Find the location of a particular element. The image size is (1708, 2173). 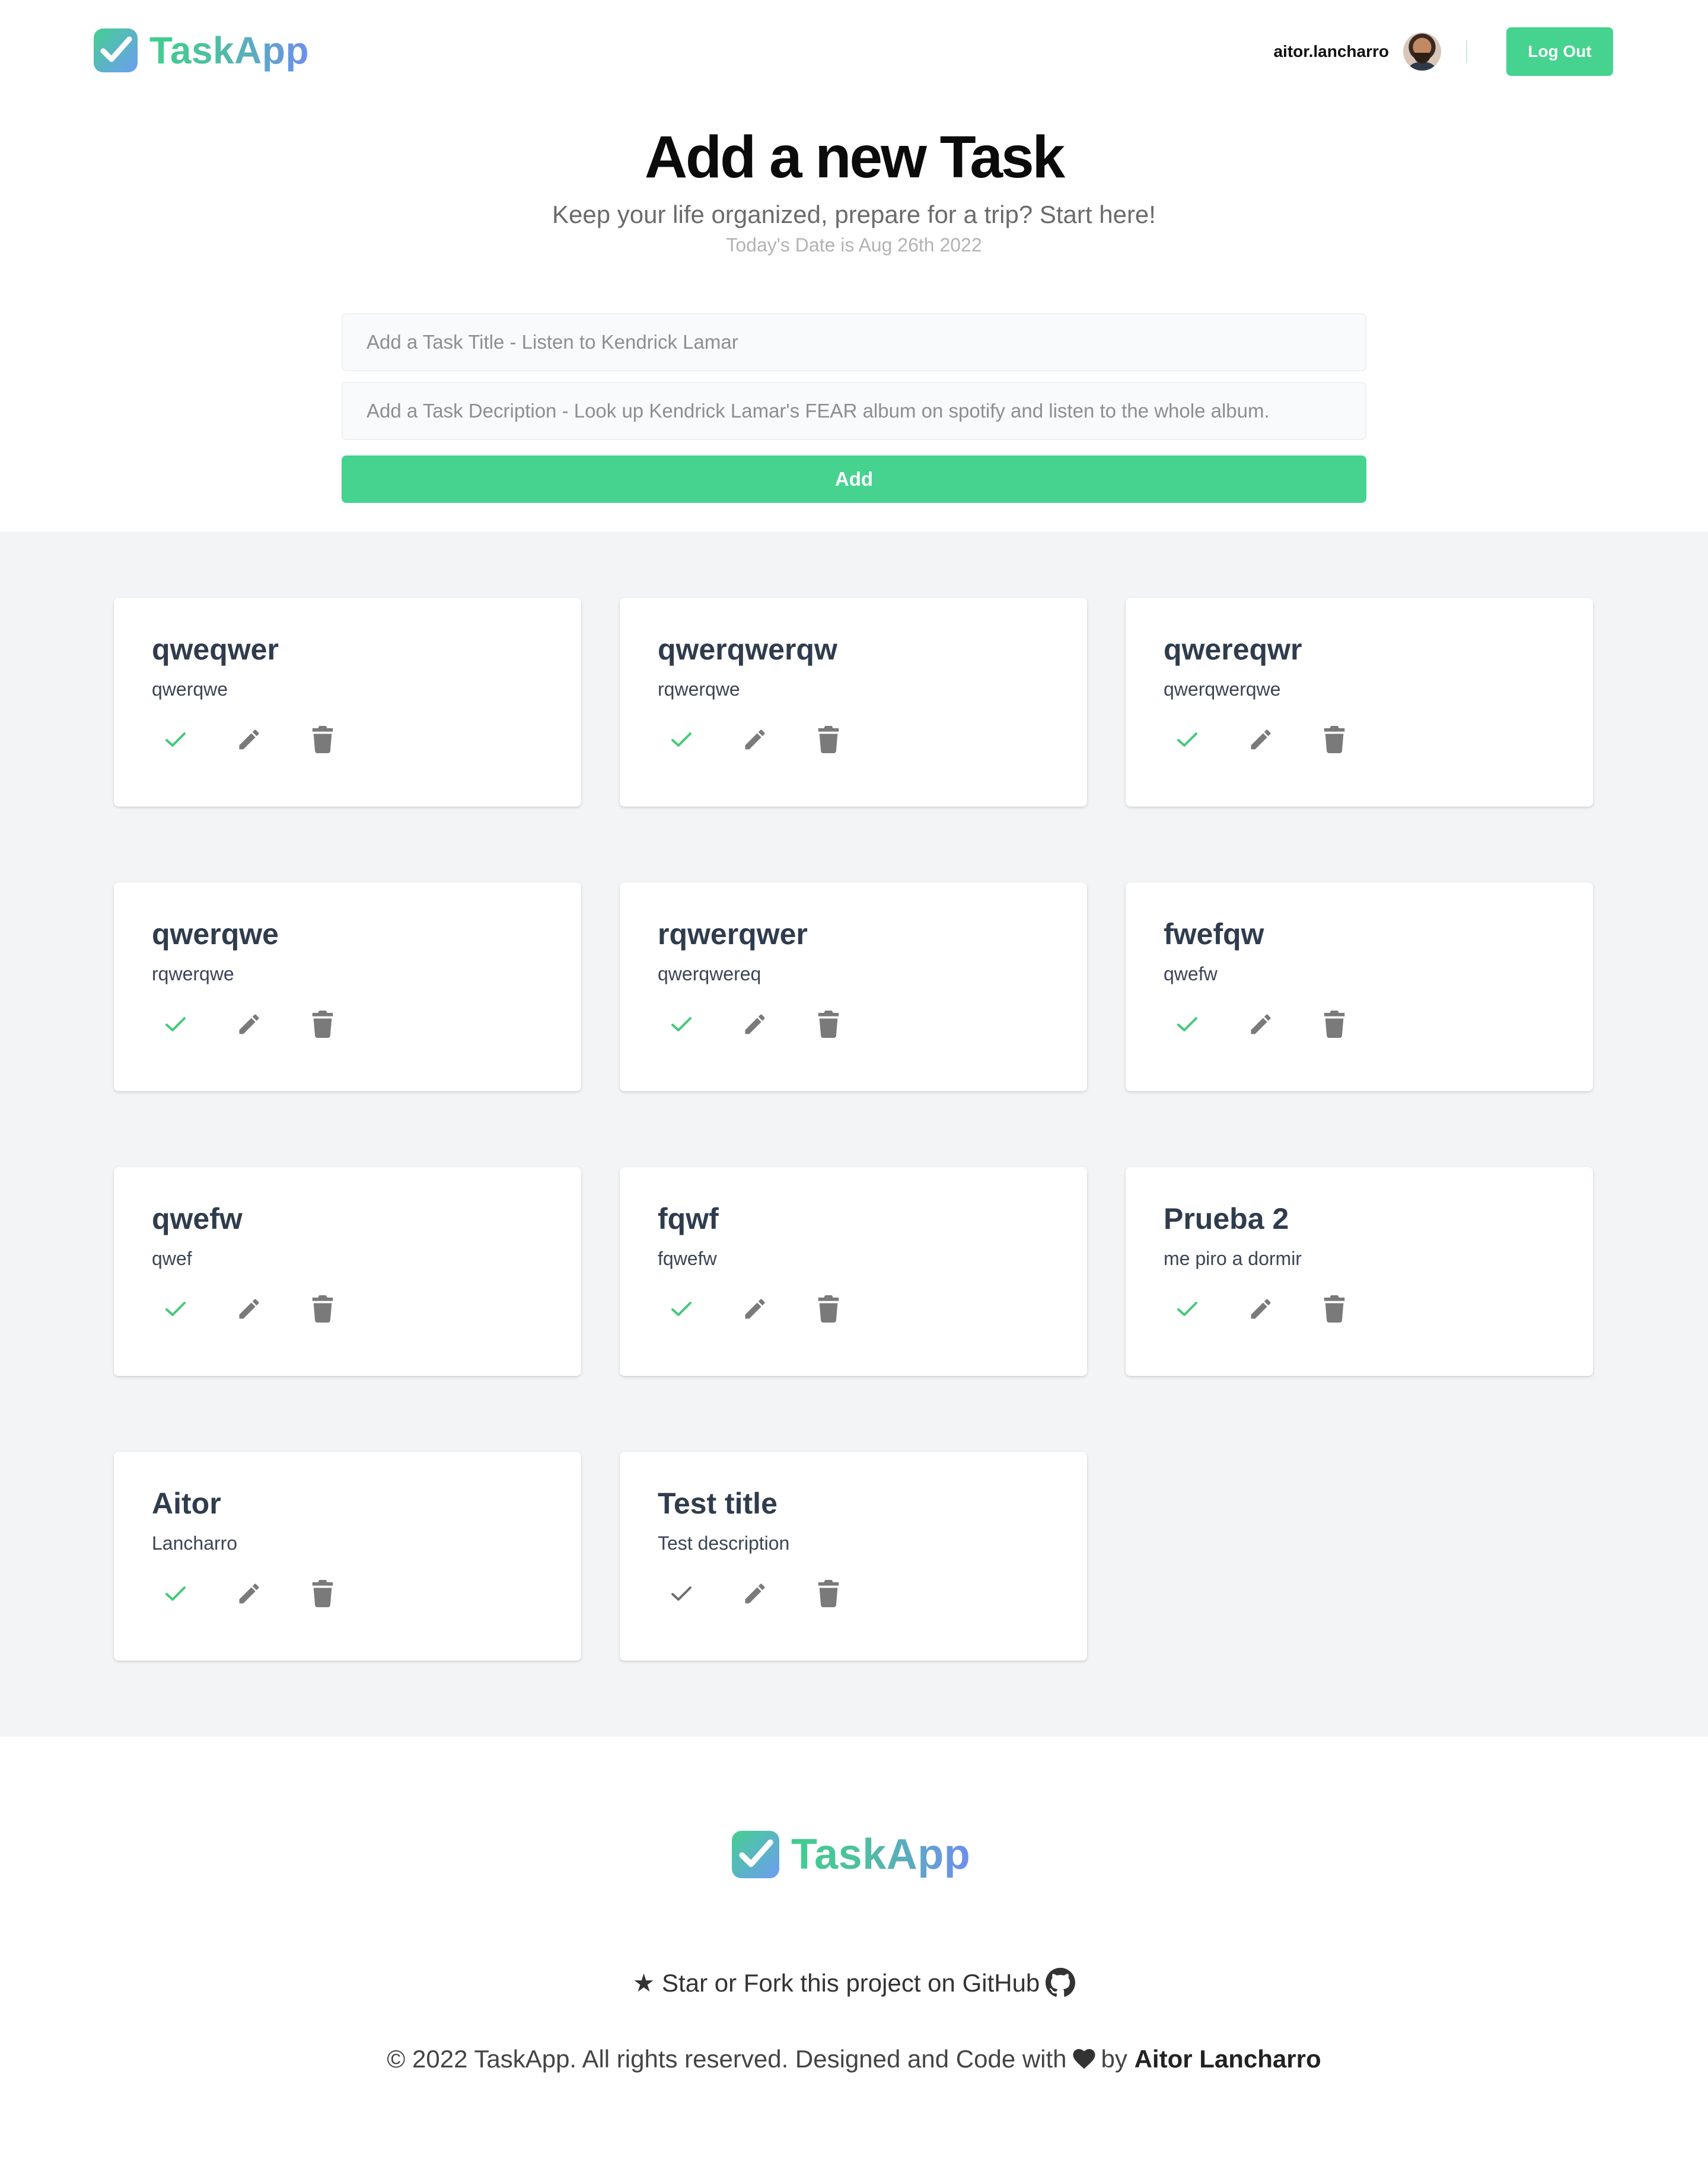

logout-button: Log Out is located at coordinates (1560, 51).